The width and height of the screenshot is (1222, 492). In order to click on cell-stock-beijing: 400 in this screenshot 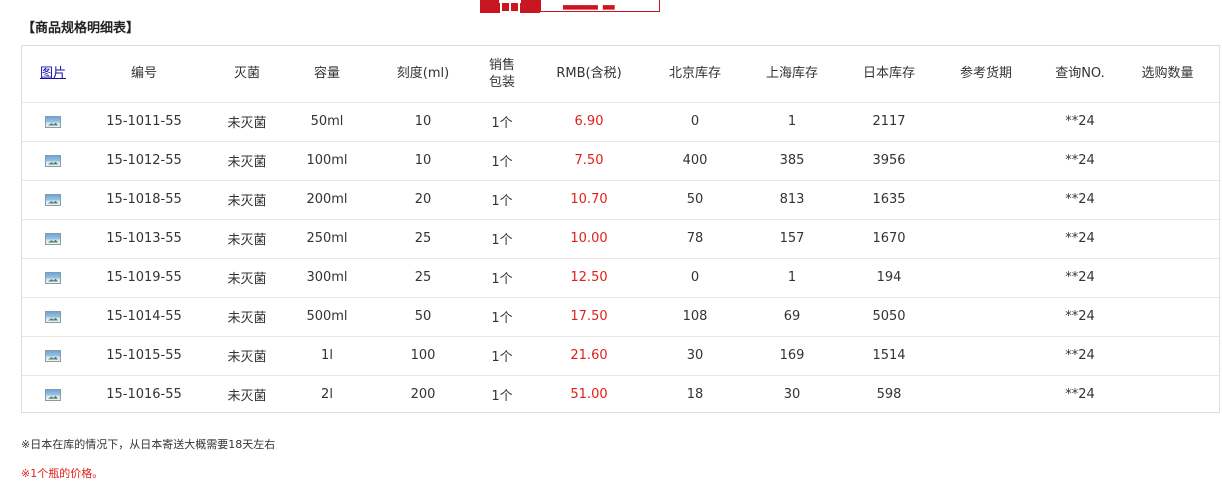, I will do `click(695, 161)`.